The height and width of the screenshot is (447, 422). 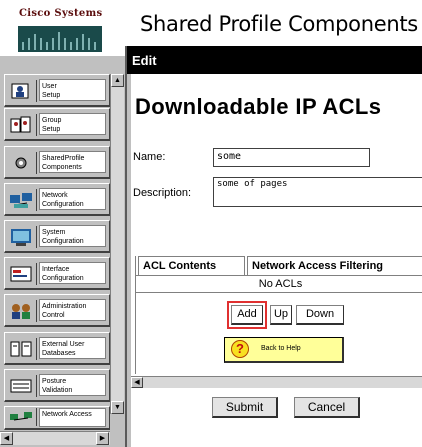 I want to click on nav-group-setup: Group Setup, so click(x=57, y=124).